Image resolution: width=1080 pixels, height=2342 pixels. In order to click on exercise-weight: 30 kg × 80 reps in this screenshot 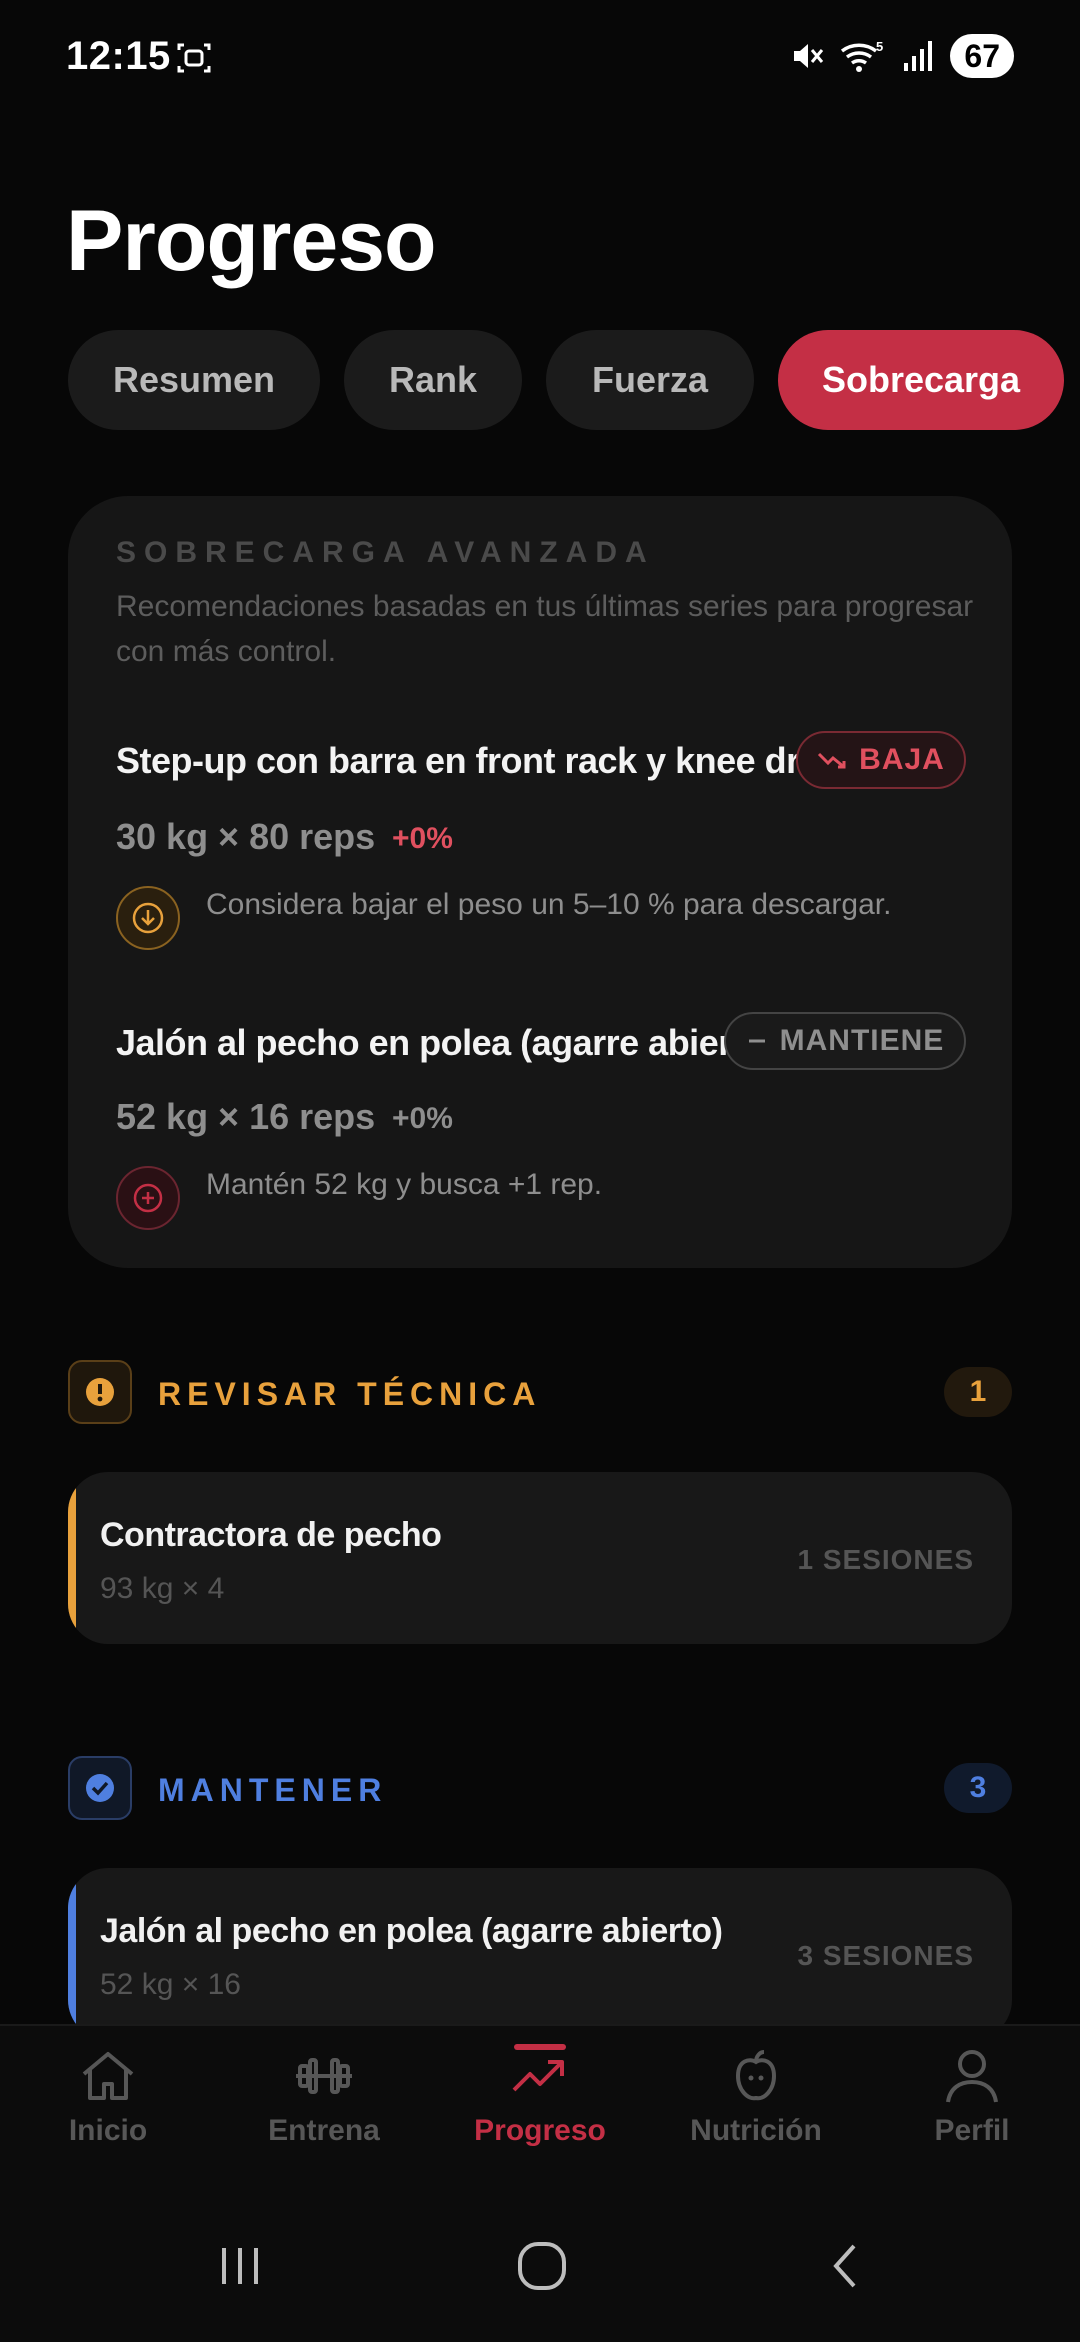, I will do `click(246, 836)`.